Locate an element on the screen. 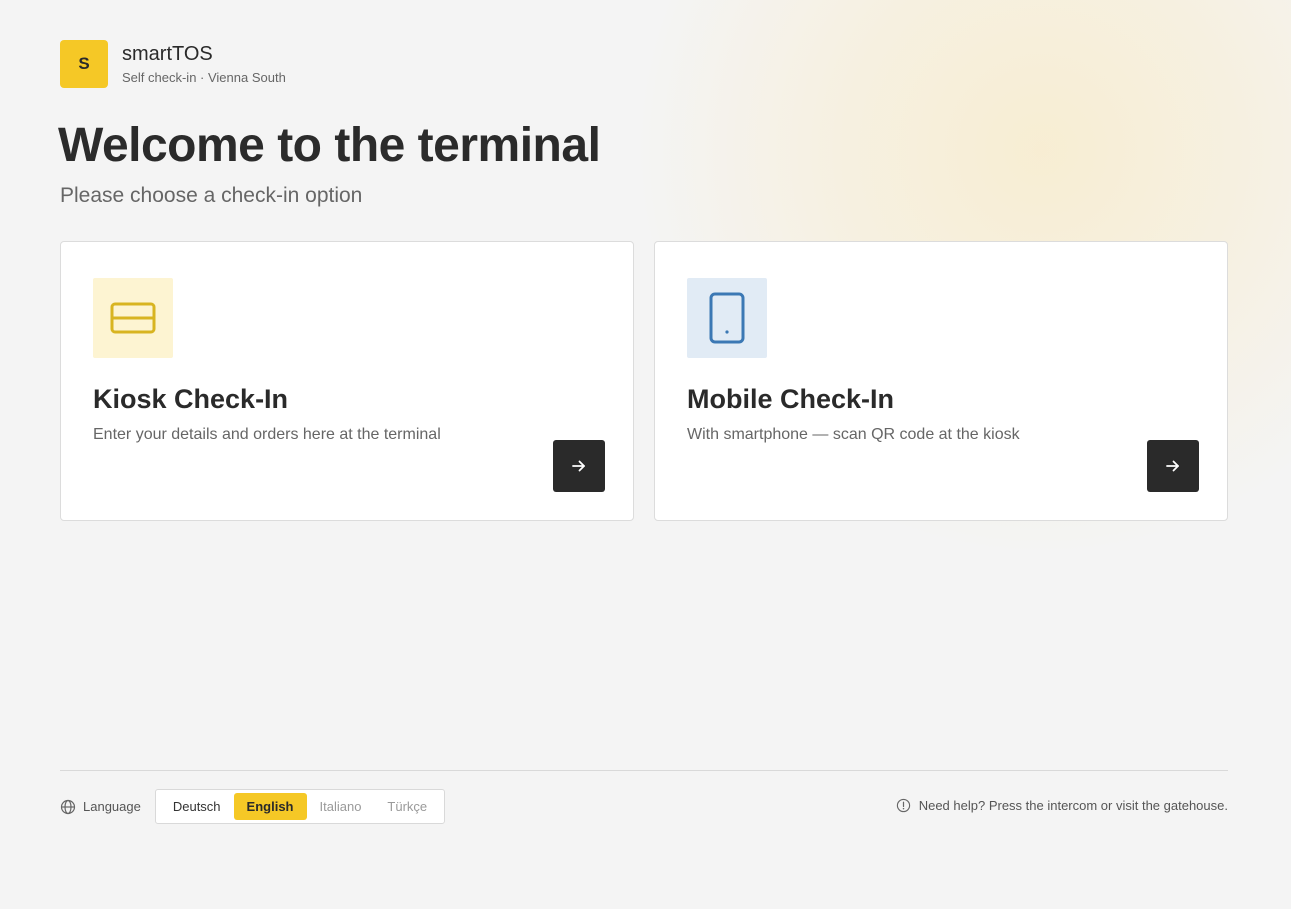  language-option-italiano: Italiano is located at coordinates (341, 806).